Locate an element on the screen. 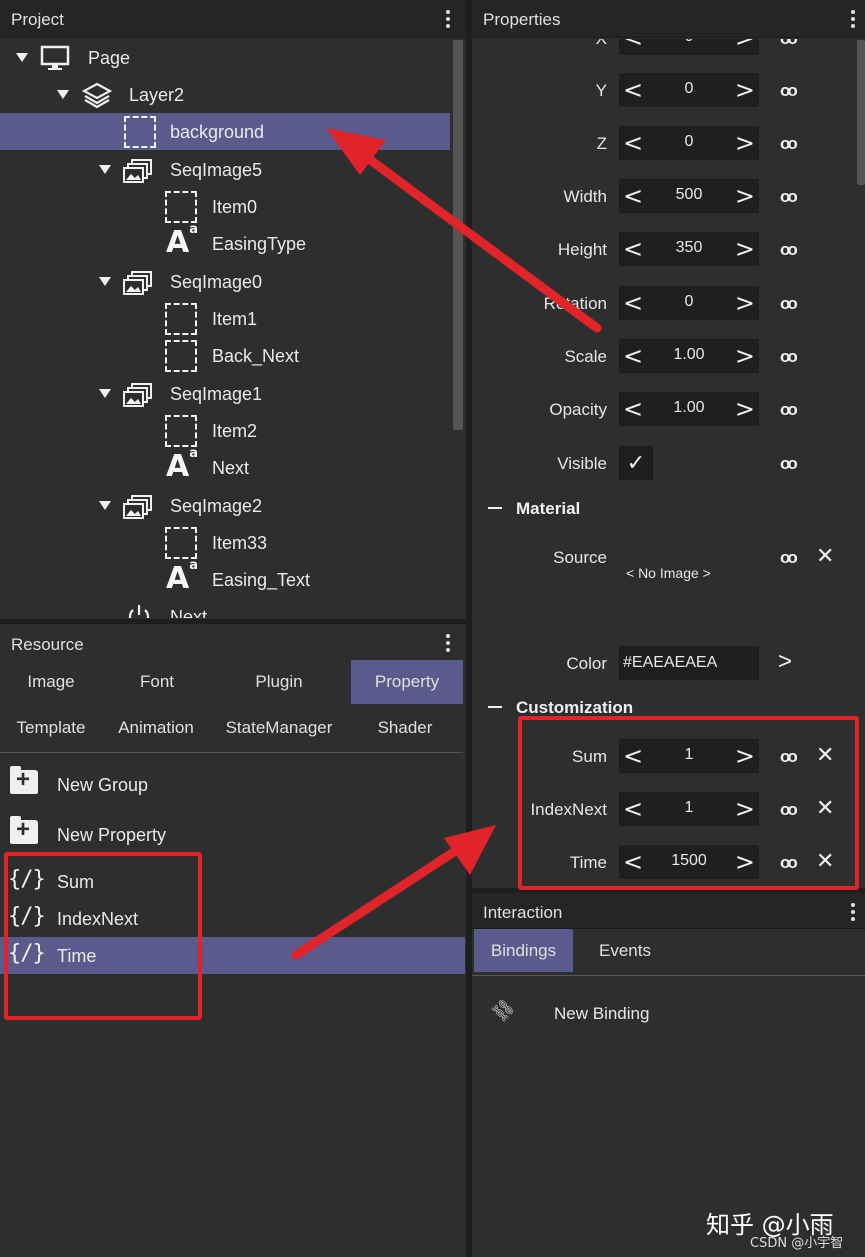 This screenshot has height=1257, width=865. tree-item-label: background is located at coordinates (217, 132).